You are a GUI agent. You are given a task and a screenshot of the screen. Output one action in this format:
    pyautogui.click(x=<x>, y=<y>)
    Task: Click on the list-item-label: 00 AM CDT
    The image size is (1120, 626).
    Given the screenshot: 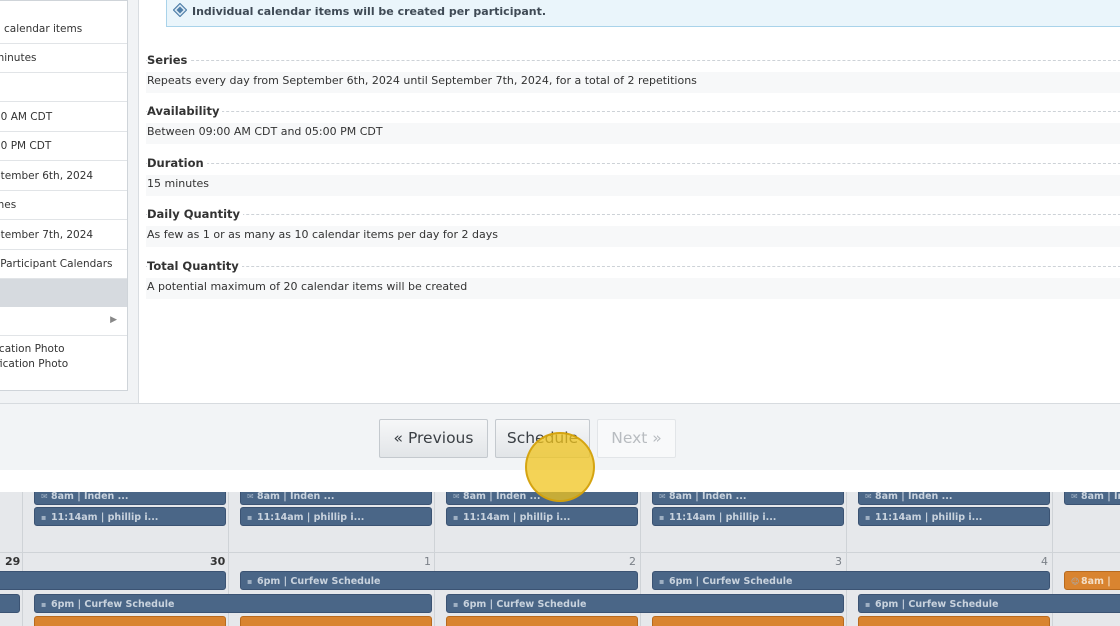 What is the action you would take?
    pyautogui.click(x=26, y=117)
    